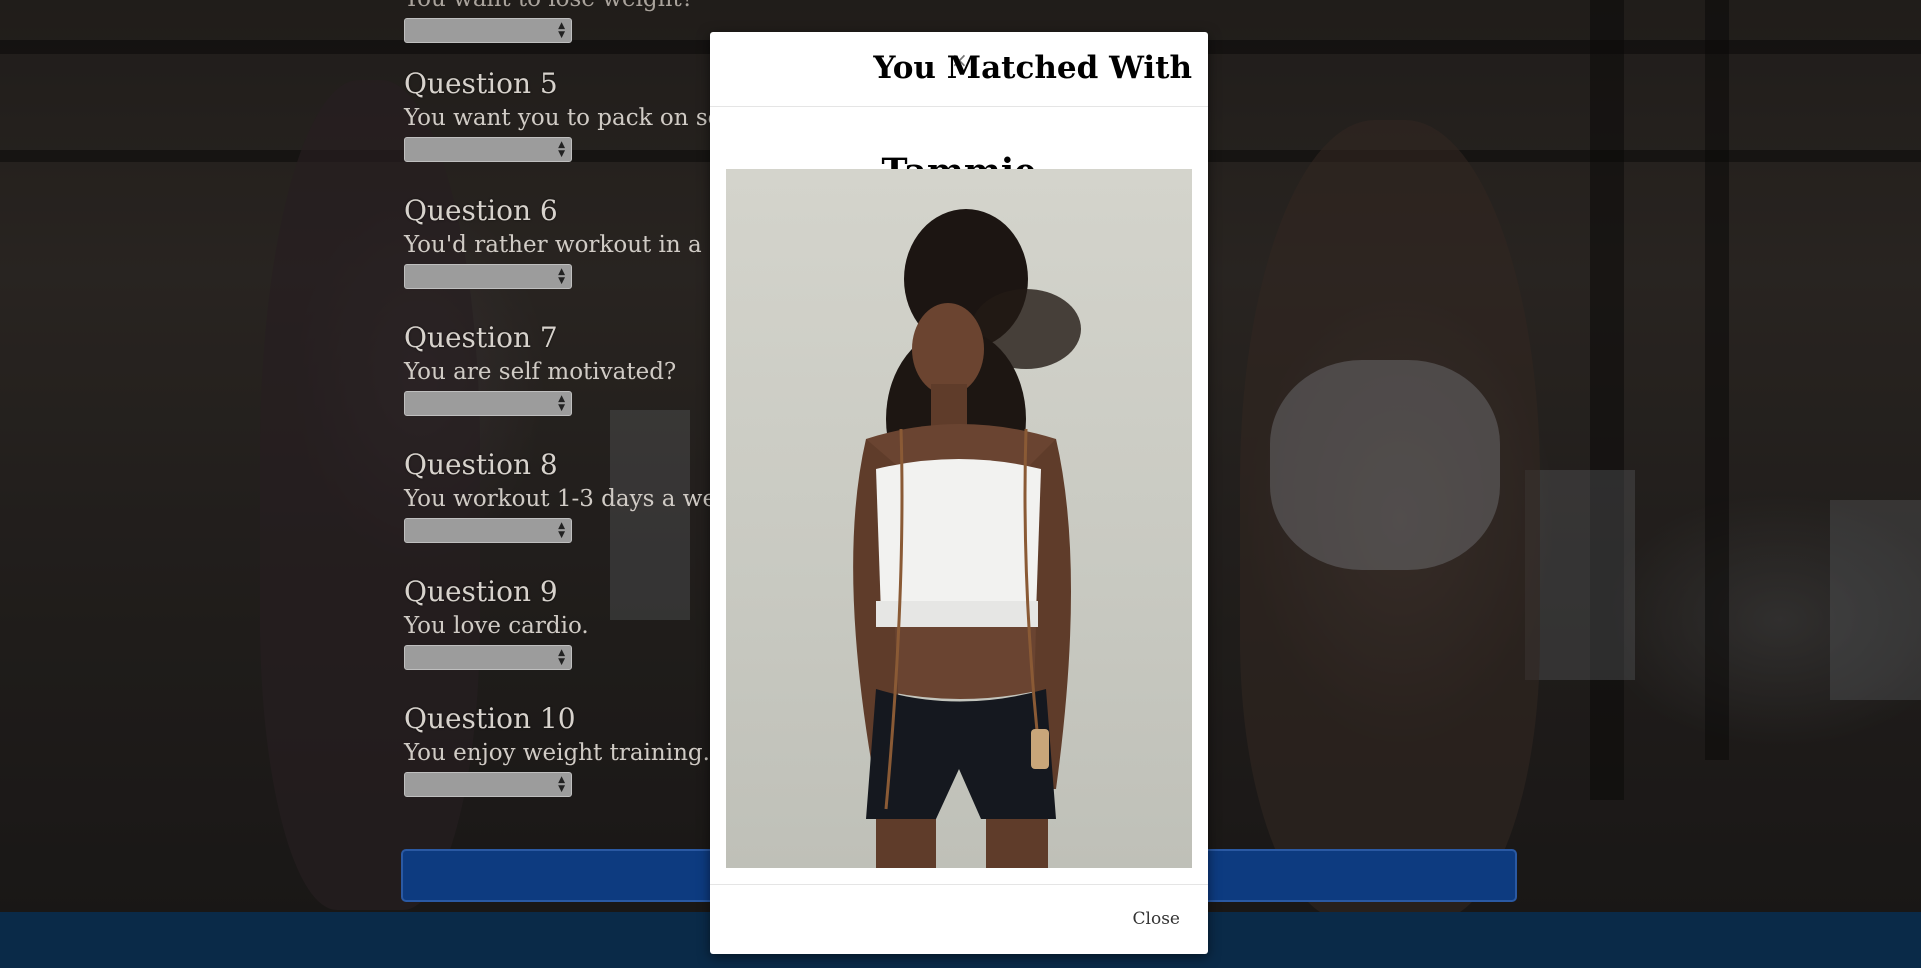 This screenshot has width=1921, height=968. I want to click on modal-footer: Close, so click(959, 919).